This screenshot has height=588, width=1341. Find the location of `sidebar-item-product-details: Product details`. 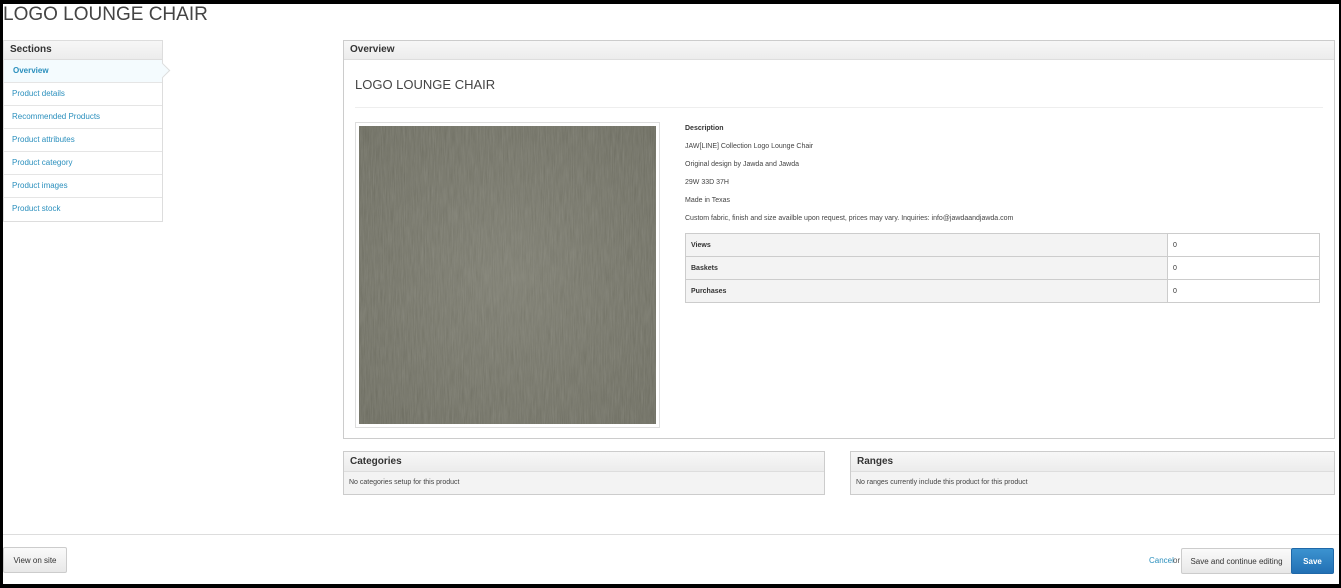

sidebar-item-product-details: Product details is located at coordinates (83, 94).